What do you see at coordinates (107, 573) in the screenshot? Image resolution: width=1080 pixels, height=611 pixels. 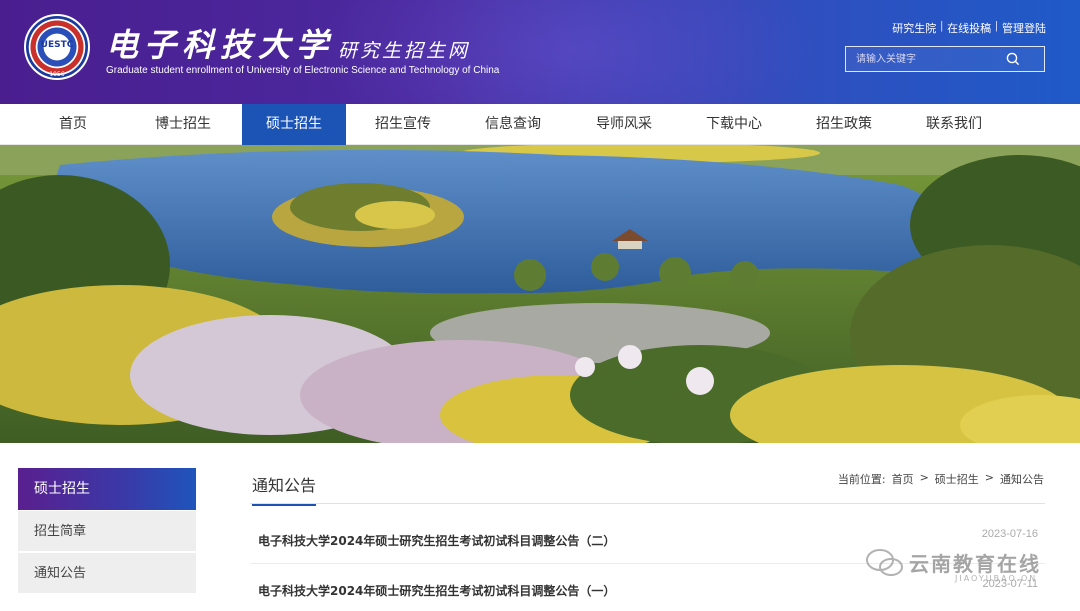 I see `sidebar-item-notices: 通知公告` at bounding box center [107, 573].